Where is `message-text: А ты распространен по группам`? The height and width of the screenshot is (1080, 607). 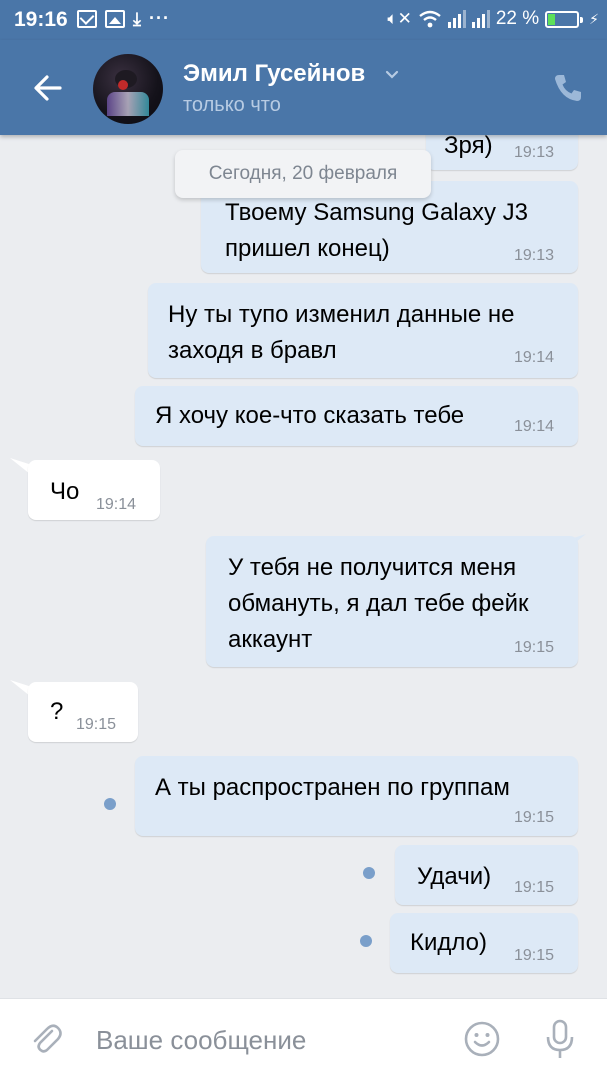 message-text: А ты распространен по группам is located at coordinates (332, 788).